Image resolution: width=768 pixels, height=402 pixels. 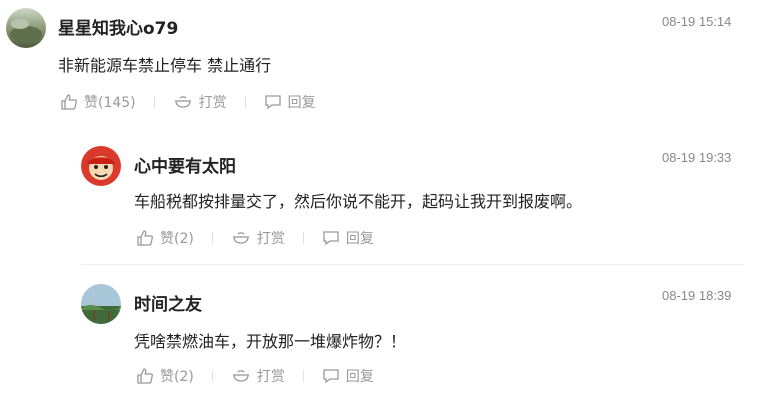 What do you see at coordinates (165, 65) in the screenshot?
I see `comment-text: 非新能源车禁止停车 禁止通行` at bounding box center [165, 65].